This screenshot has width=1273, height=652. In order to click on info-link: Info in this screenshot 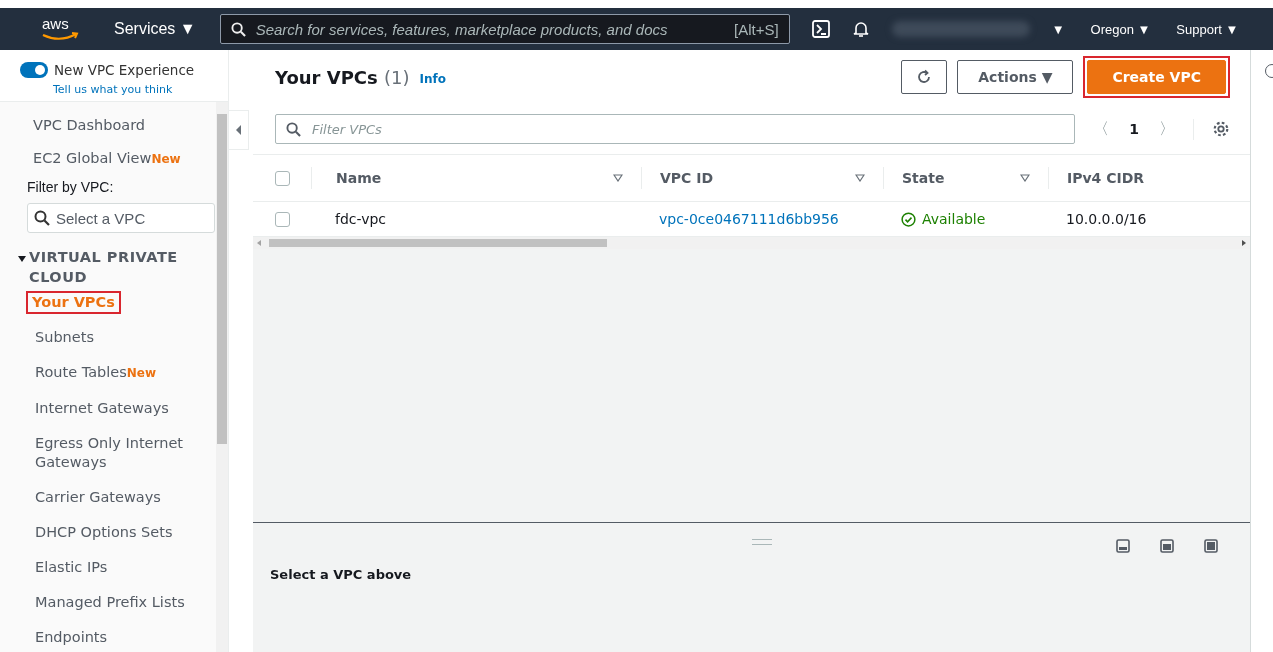, I will do `click(432, 79)`.